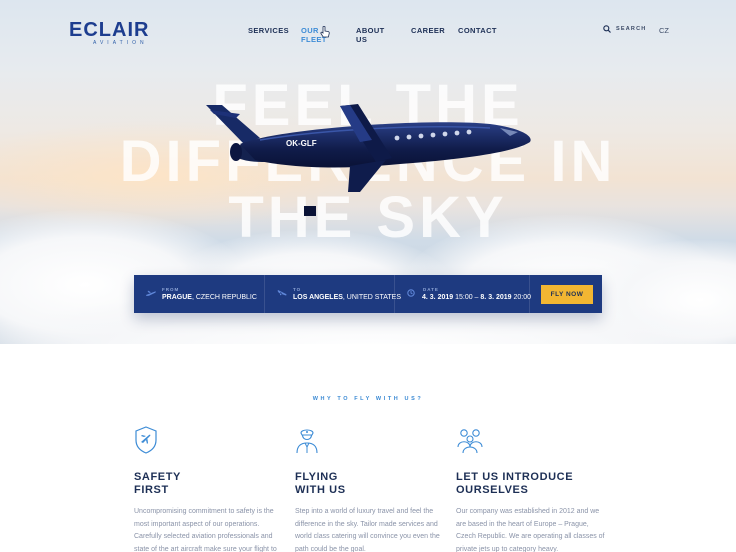 The width and height of the screenshot is (736, 552). What do you see at coordinates (631, 29) in the screenshot?
I see `search-label: SEARCH` at bounding box center [631, 29].